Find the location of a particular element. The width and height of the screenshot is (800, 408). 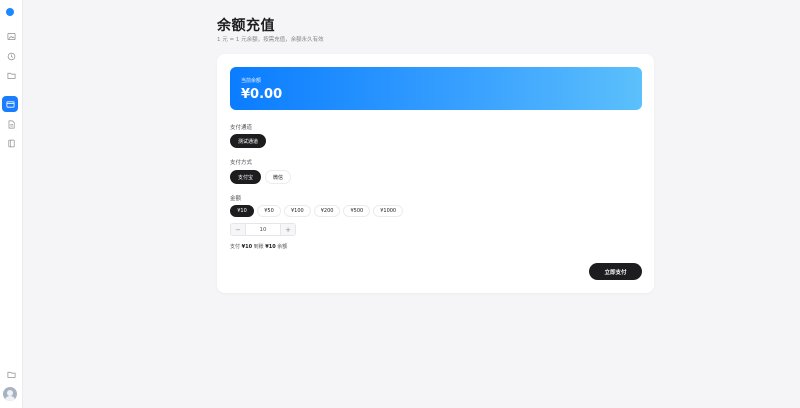

avatar is located at coordinates (10, 394).